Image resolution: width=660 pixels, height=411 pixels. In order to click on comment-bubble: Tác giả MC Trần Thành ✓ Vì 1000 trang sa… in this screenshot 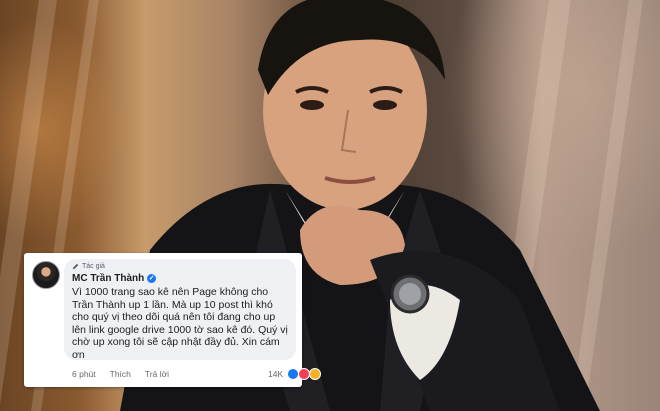, I will do `click(180, 310)`.